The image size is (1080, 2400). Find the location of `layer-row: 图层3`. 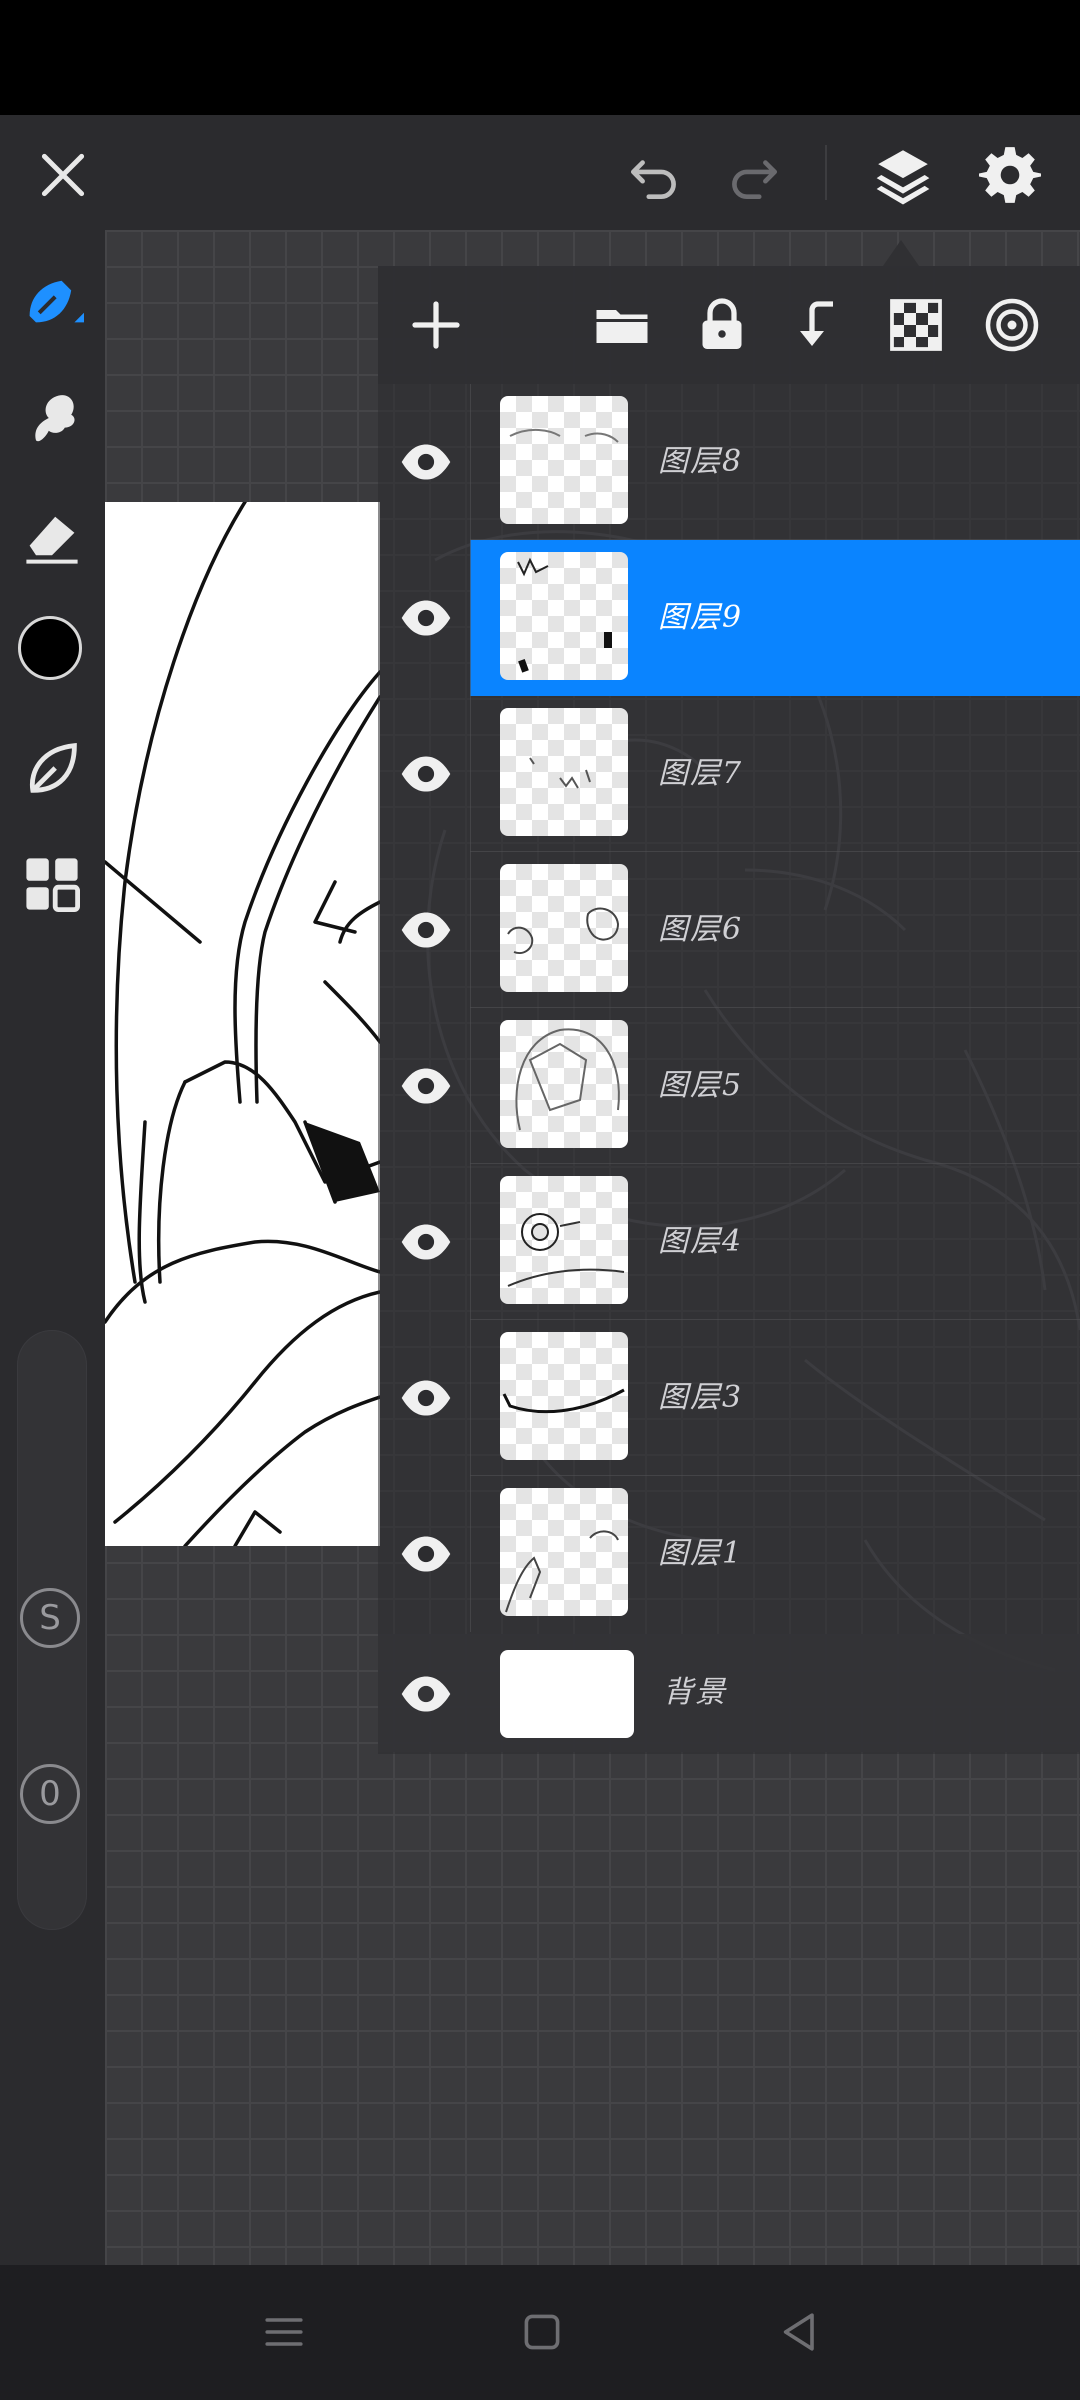

layer-row: 图层3 is located at coordinates (729, 1398).